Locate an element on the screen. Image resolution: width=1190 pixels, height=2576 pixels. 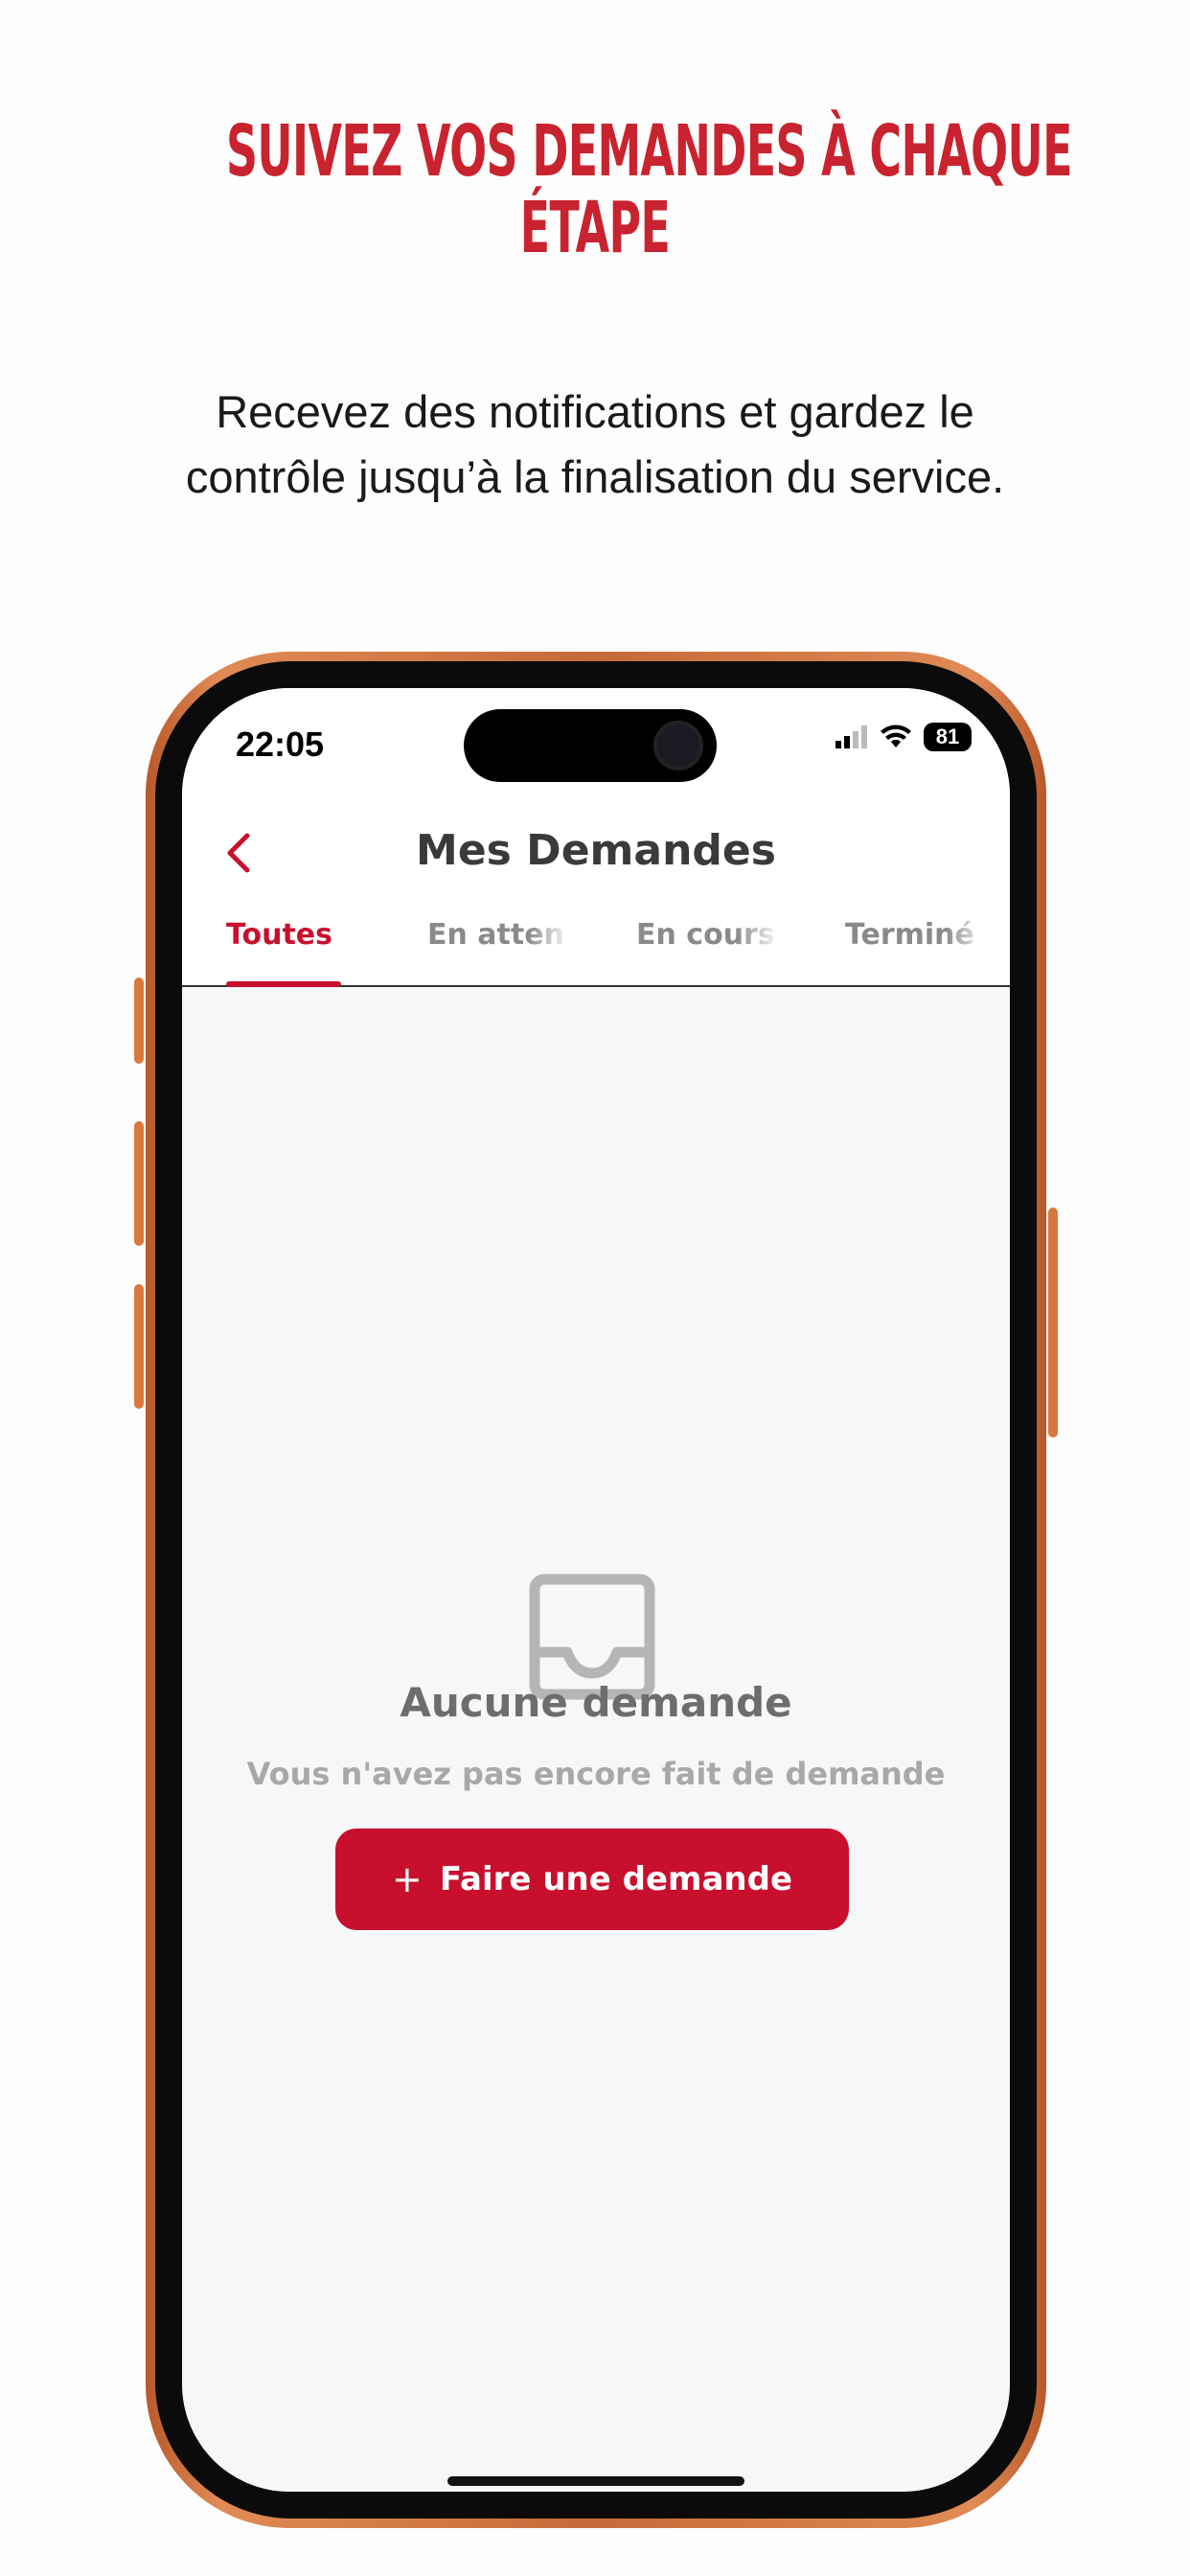
tab-bar: Toutes En atten En cours Terminé is located at coordinates (596, 943).